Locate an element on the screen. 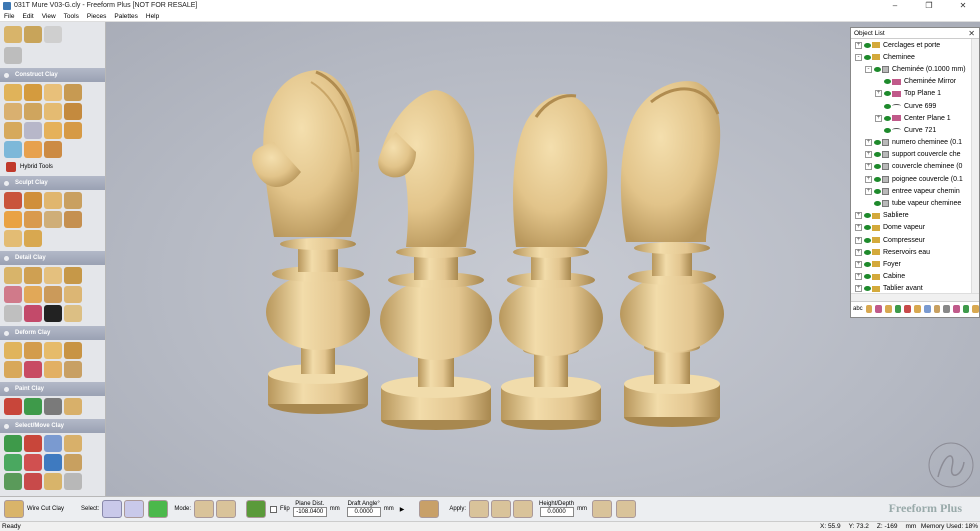  object-list-item: + poignee couvercle (0.1 is located at coordinates (915, 179).